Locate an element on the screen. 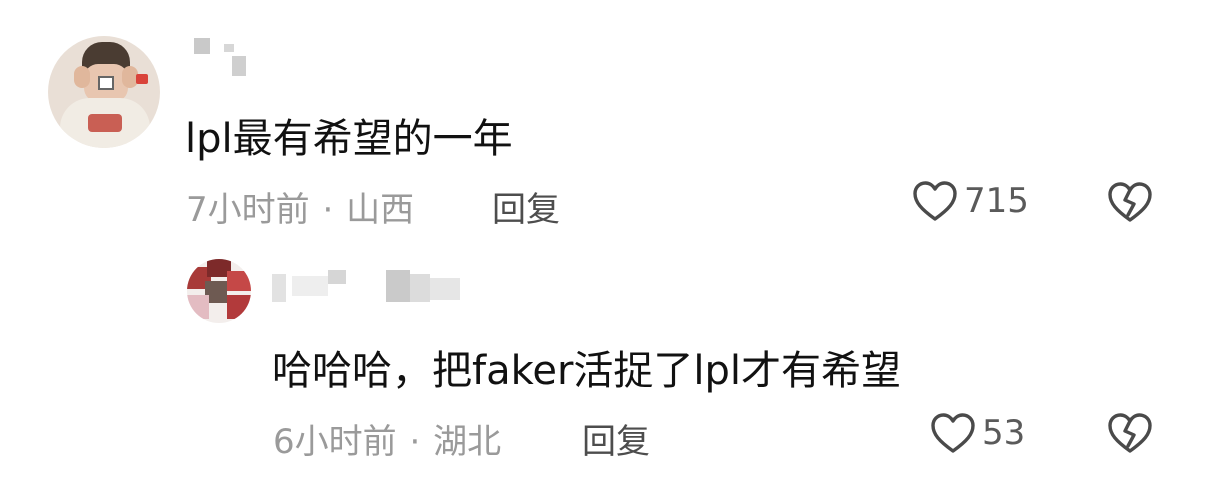  like-button: 715 is located at coordinates (970, 201).